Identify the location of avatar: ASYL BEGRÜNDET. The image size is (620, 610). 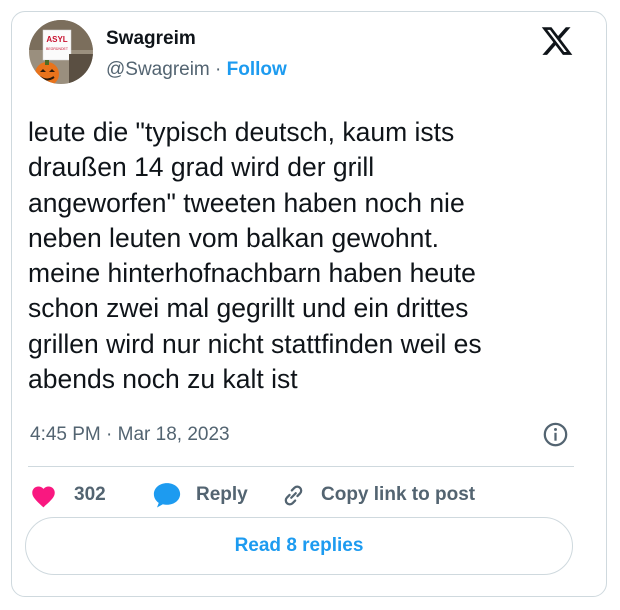
(61, 52).